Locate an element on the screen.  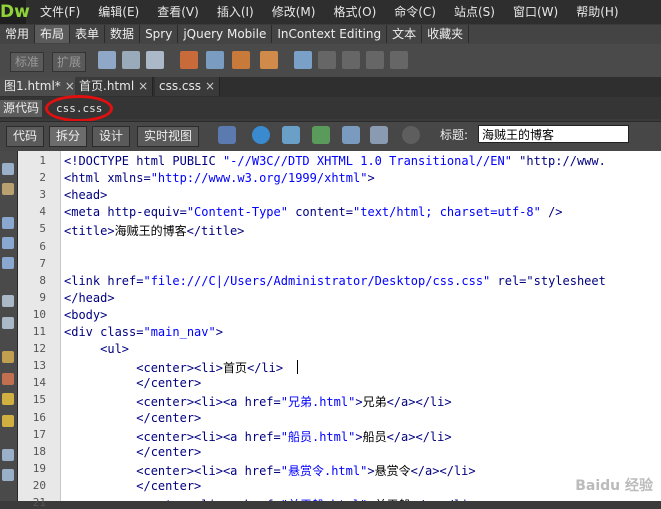
table-mode-icon is located at coordinates (303, 60).